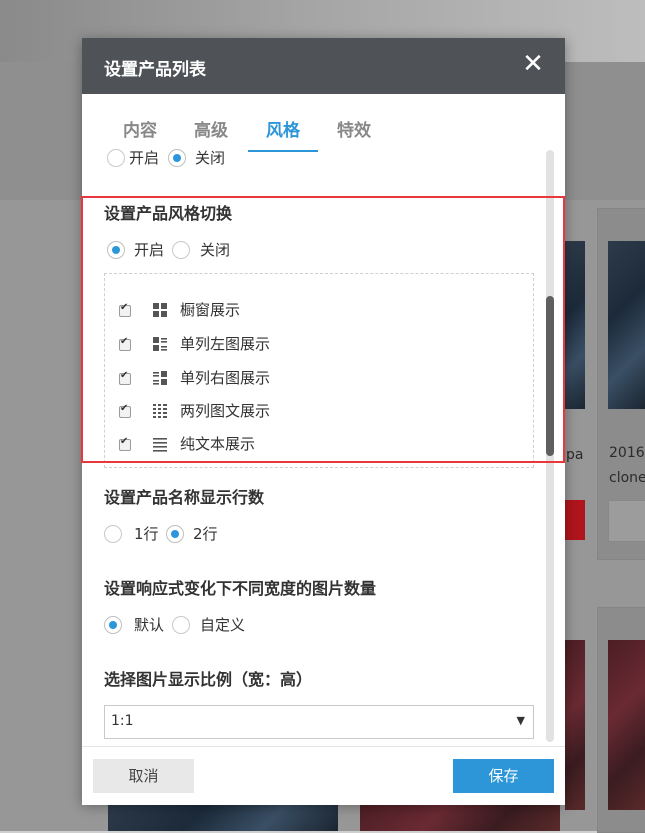 The height and width of the screenshot is (833, 645). I want to click on style-switch-off-radio, so click(181, 250).